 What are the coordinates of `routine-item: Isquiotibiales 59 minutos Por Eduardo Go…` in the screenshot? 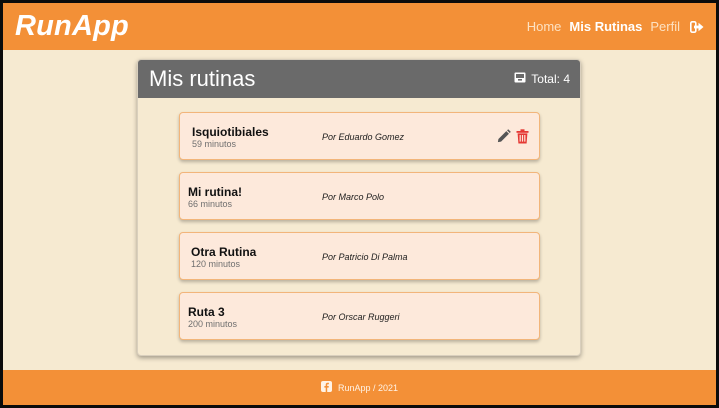 It's located at (359, 136).